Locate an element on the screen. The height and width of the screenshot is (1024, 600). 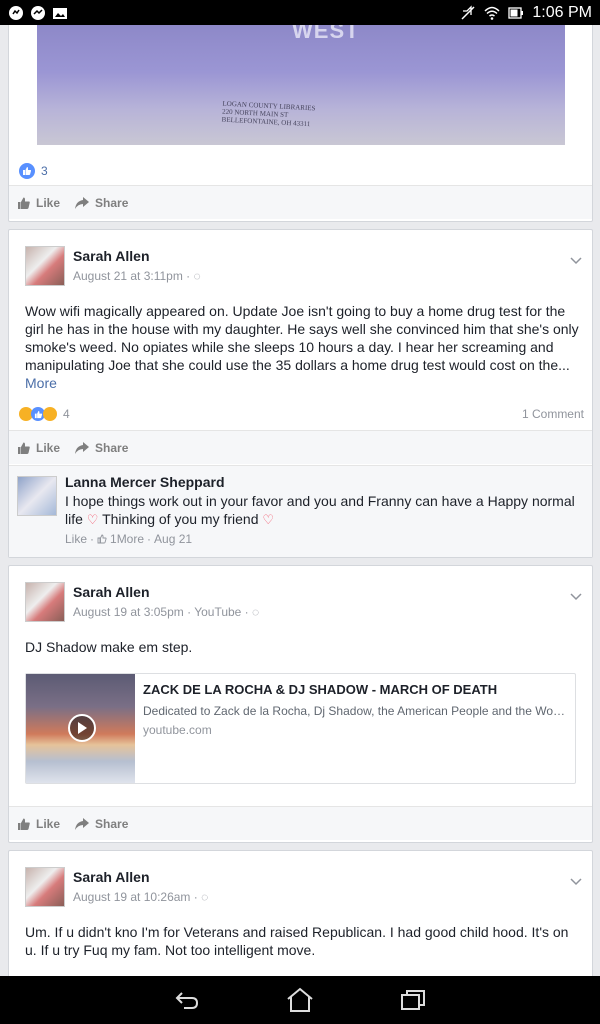
play-icon is located at coordinates (82, 728).